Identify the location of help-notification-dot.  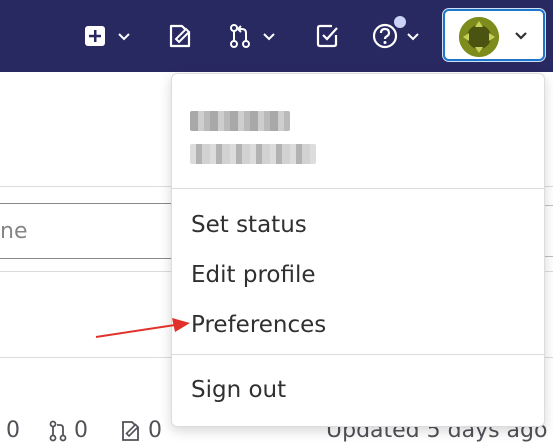
(400, 22).